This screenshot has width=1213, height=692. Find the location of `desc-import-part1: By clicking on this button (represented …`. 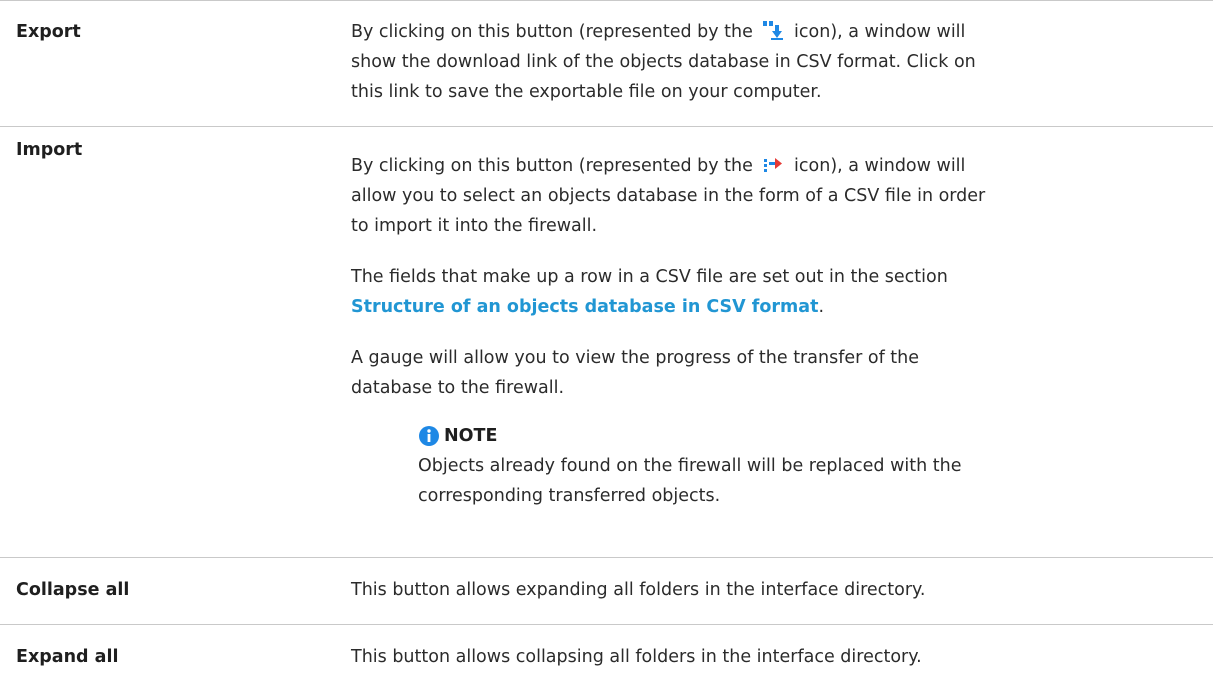

desc-import-part1: By clicking on this button (represented … is located at coordinates (555, 166).